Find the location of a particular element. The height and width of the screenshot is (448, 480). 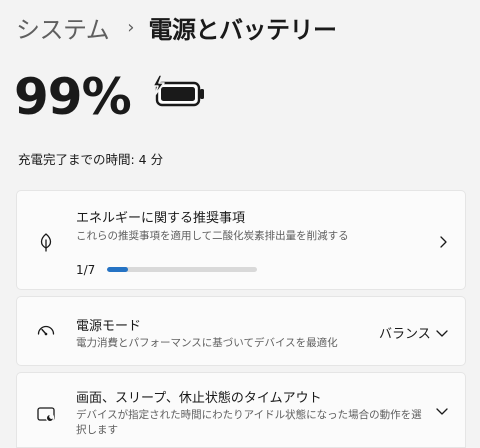

power-mode-card: 電源モード 電力消費とパフォーマンスに基づいてデバイスを最適化 バランス is located at coordinates (241, 331).